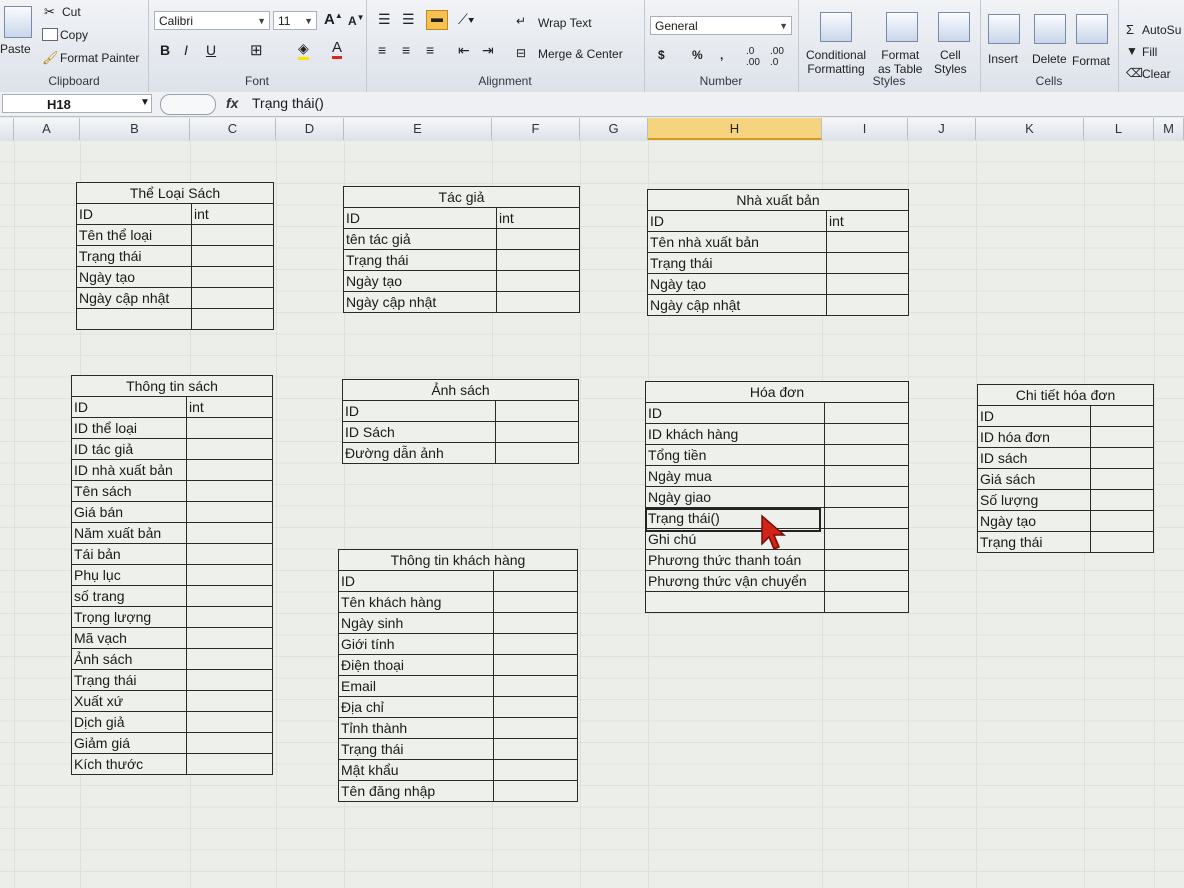 The image size is (1184, 888). What do you see at coordinates (536, 129) in the screenshot?
I see `col-header-f: F` at bounding box center [536, 129].